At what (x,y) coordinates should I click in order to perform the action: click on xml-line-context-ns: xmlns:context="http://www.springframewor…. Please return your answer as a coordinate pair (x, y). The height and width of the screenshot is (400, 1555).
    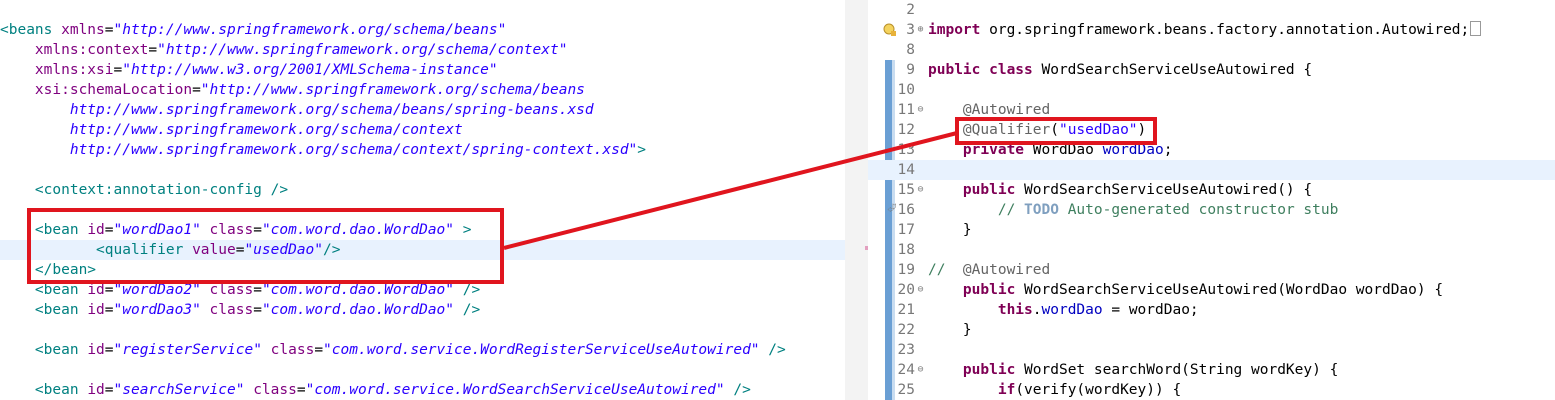
    Looking at the image, I should click on (422, 50).